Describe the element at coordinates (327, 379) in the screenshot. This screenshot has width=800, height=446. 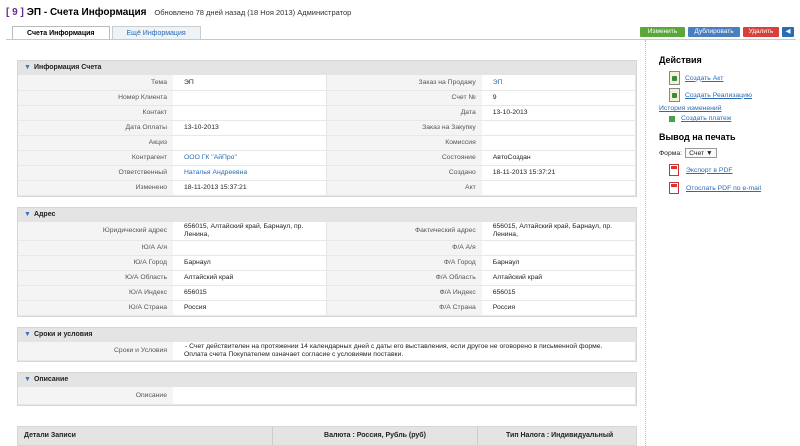
I see `description-header: ▼ Описание` at that location.